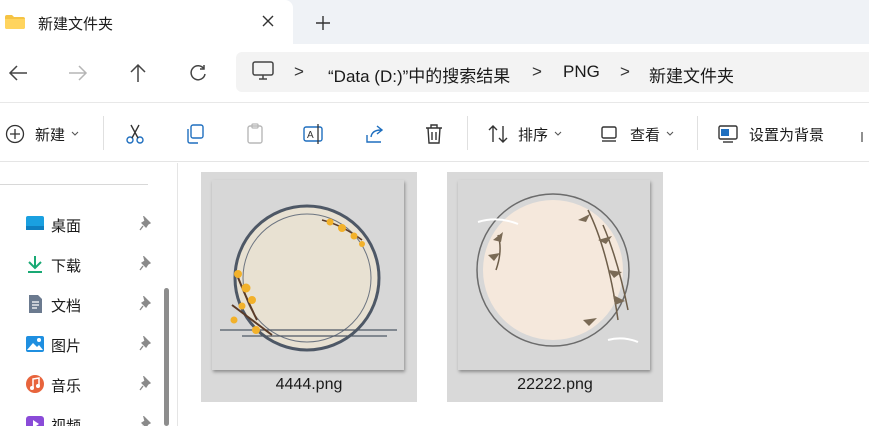  Describe the element at coordinates (198, 73) in the screenshot. I see `refresh-icon` at that location.